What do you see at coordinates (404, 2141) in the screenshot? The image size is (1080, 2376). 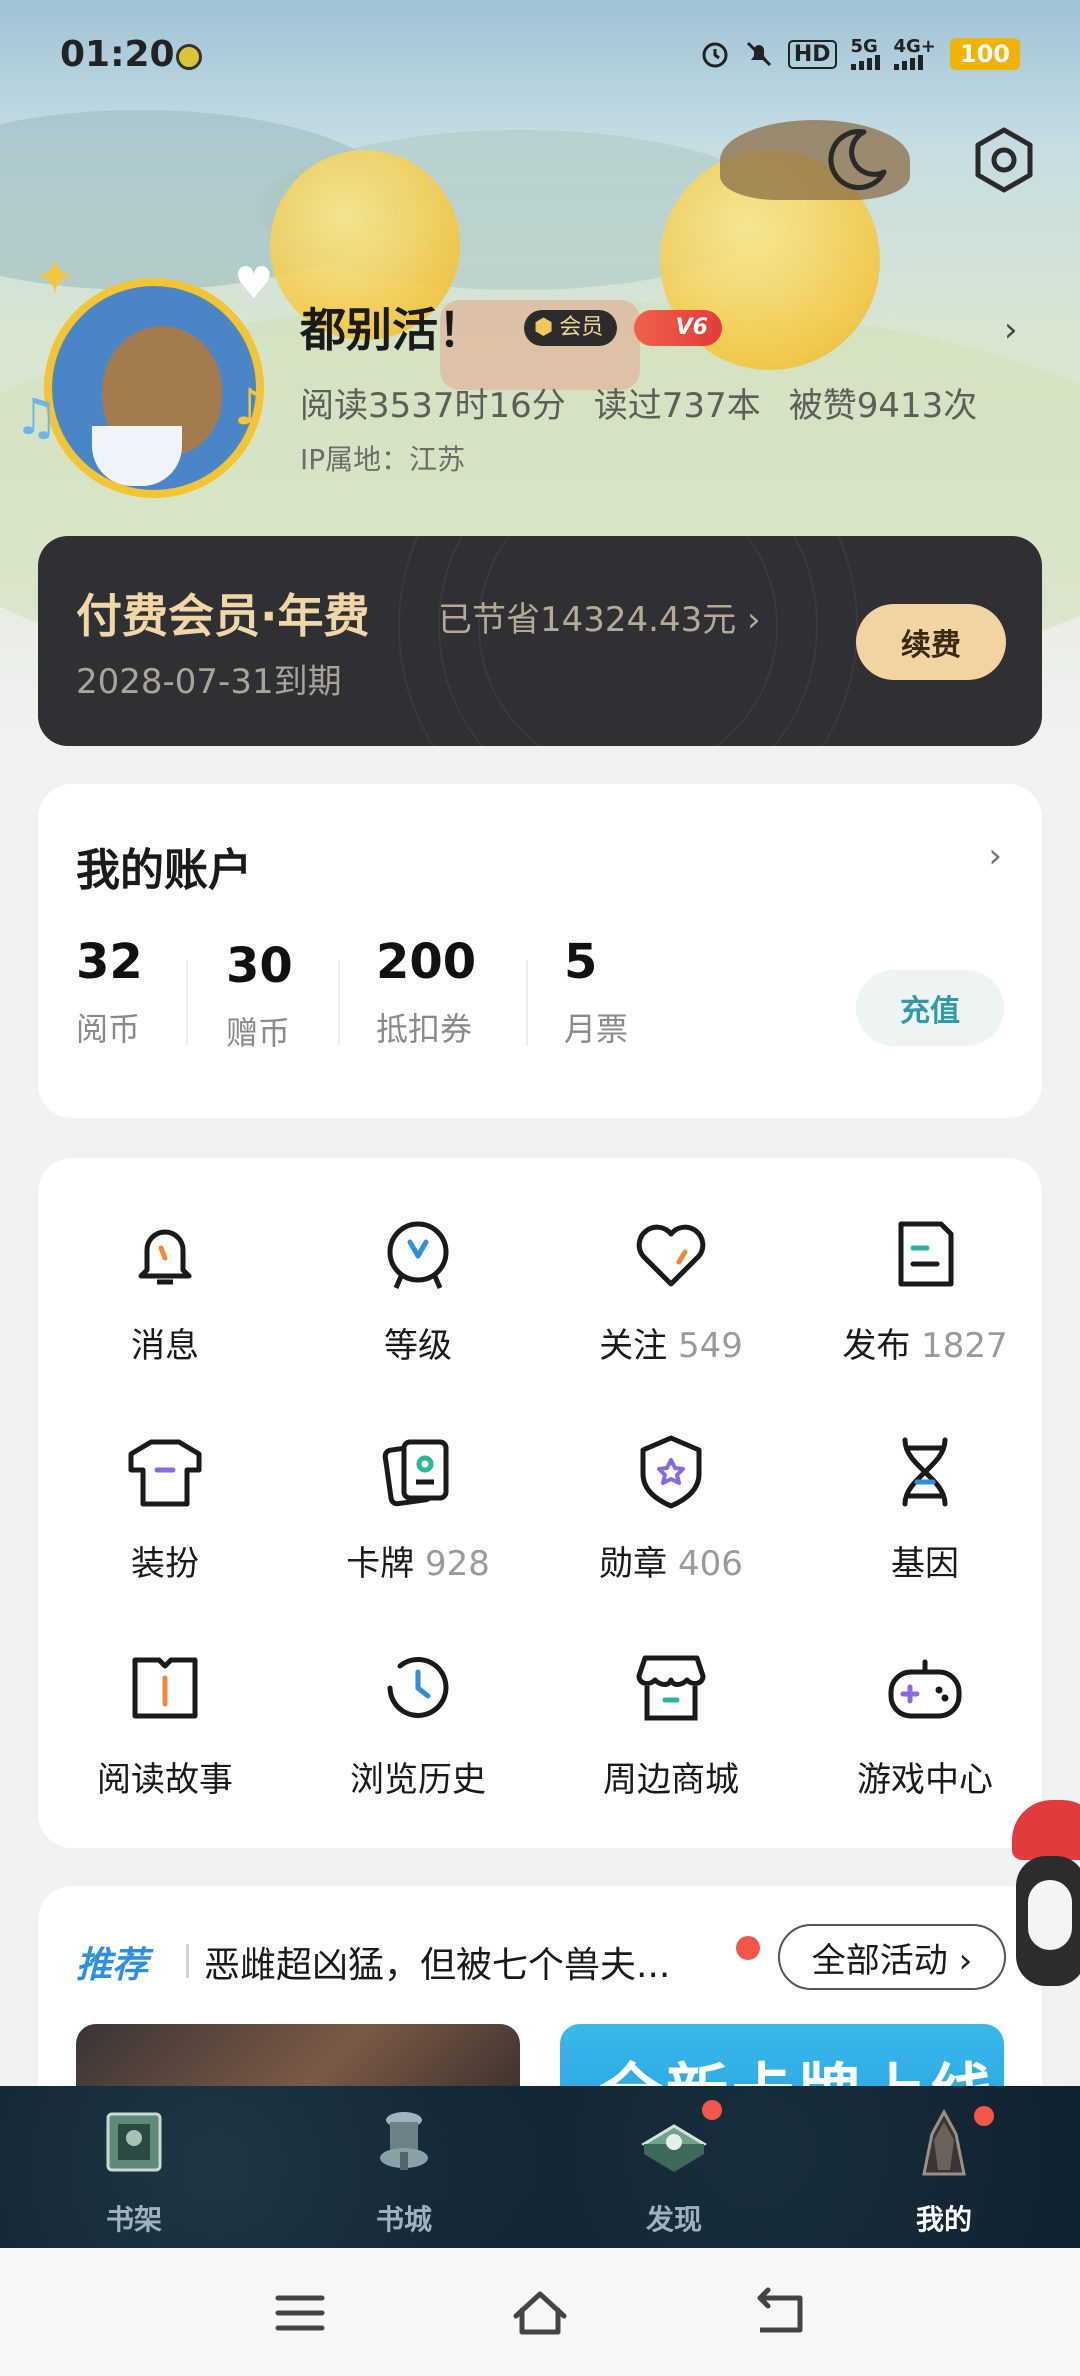 I see `bookstore-icon` at bounding box center [404, 2141].